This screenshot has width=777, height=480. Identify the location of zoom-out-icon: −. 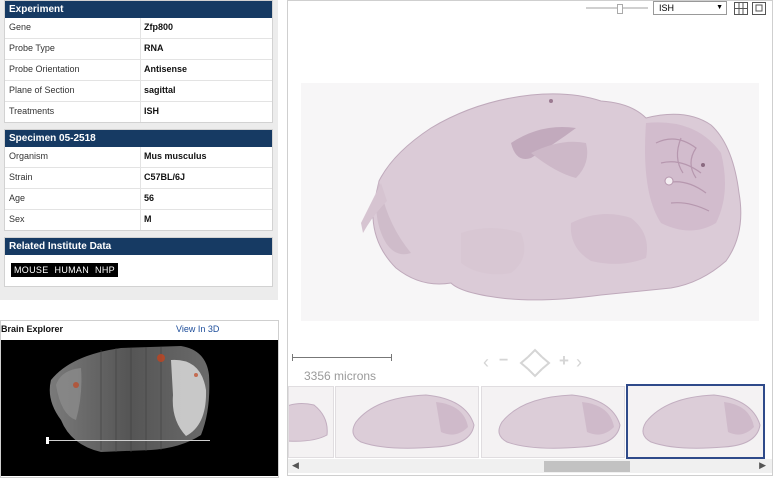
(503, 361).